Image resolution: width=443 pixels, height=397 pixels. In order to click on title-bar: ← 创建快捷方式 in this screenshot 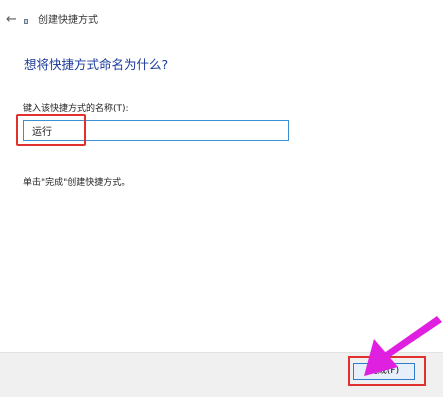, I will do `click(221, 20)`.